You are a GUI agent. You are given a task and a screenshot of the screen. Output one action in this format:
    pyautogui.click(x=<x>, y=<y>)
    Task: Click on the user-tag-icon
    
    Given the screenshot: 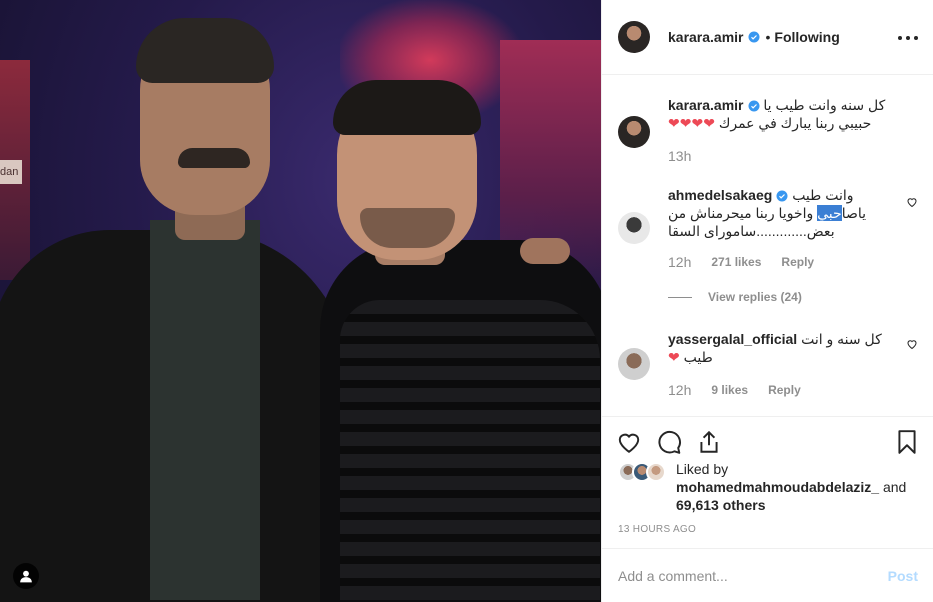 What is the action you would take?
    pyautogui.click(x=26, y=576)
    